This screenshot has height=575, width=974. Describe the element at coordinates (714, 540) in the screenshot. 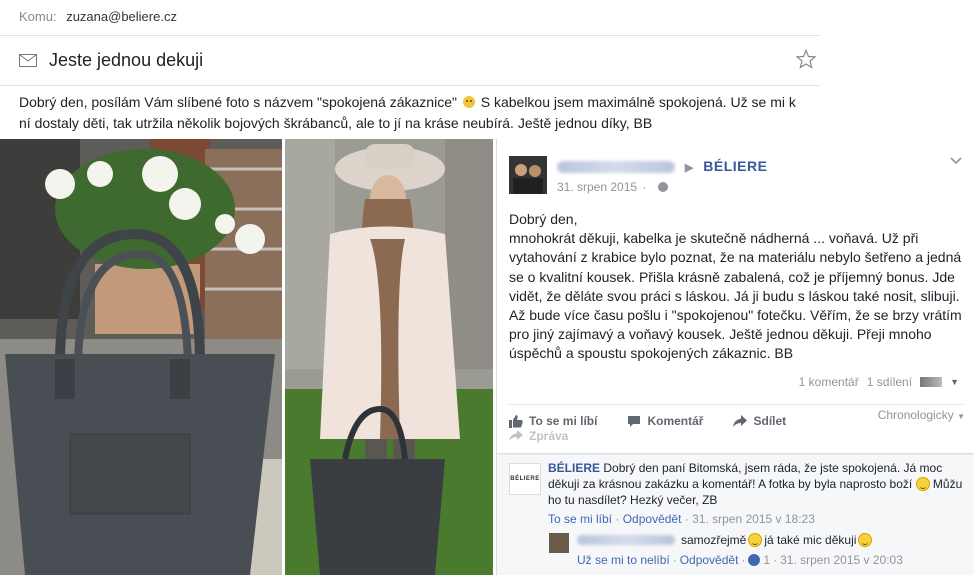

I see `reply-text-1: samozřejmě` at that location.